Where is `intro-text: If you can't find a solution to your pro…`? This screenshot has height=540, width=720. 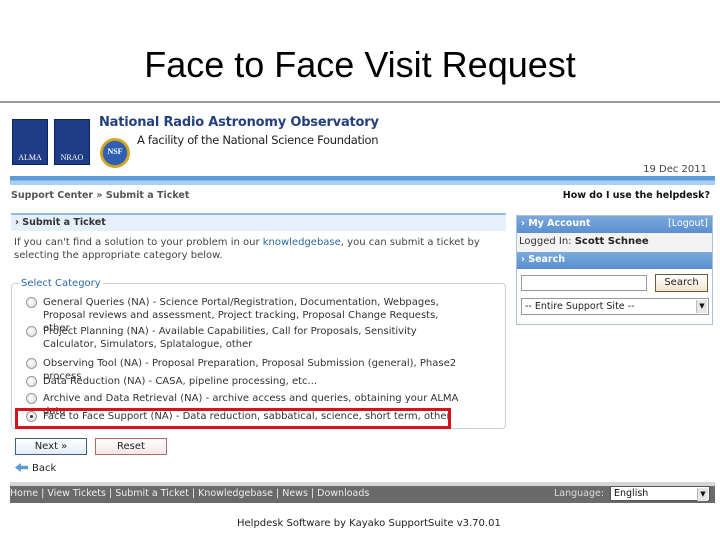
intro-text: If you can't find a solution to your pro… is located at coordinates (247, 249).